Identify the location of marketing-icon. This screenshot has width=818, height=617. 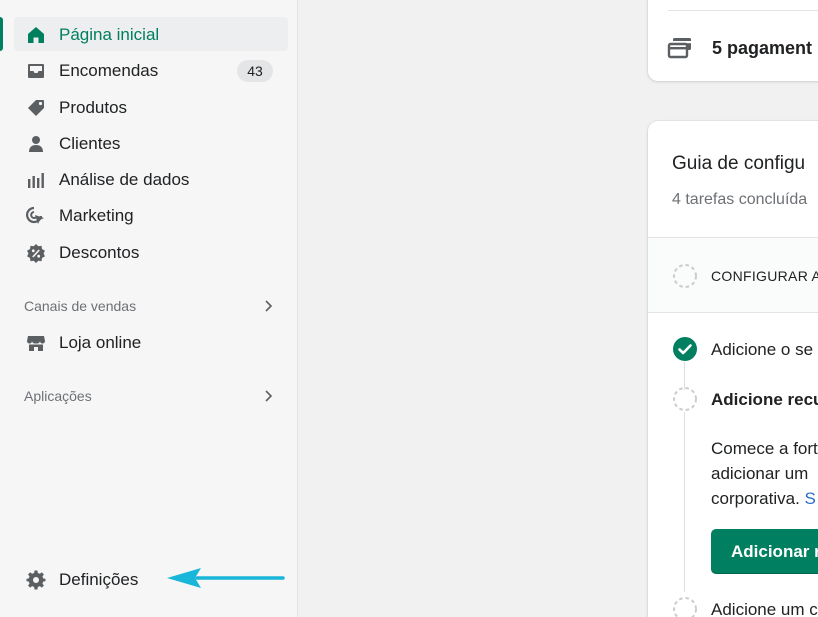
(36, 216).